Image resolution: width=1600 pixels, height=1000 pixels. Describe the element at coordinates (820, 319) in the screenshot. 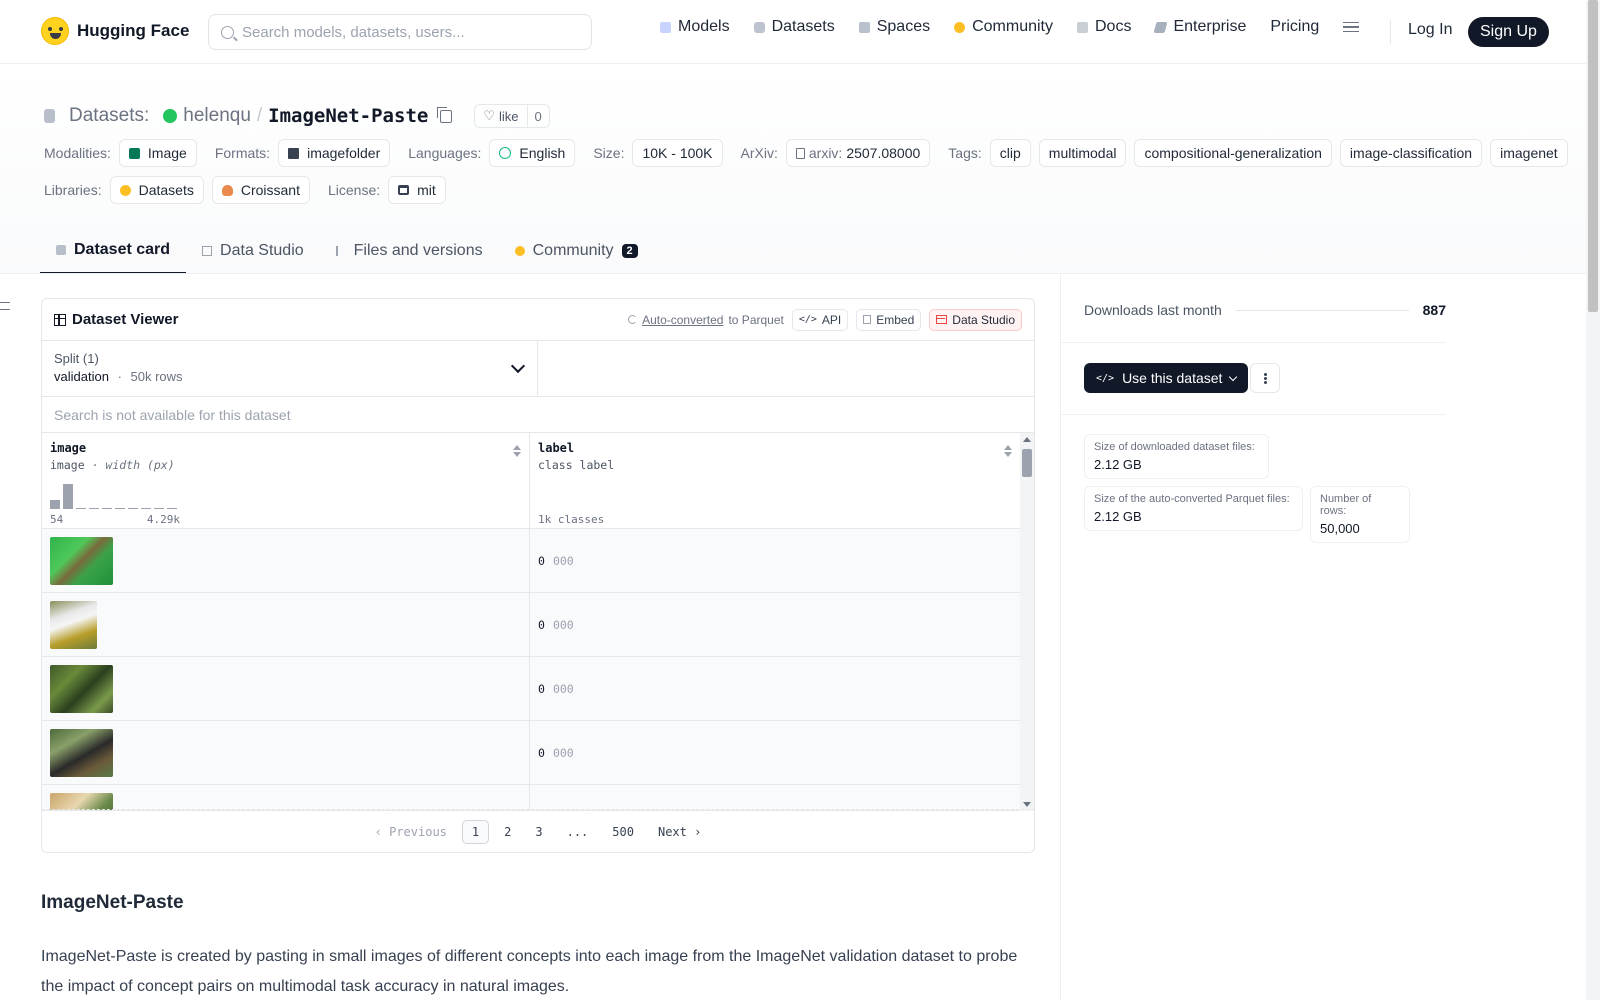

I see `api-button: </> API` at that location.